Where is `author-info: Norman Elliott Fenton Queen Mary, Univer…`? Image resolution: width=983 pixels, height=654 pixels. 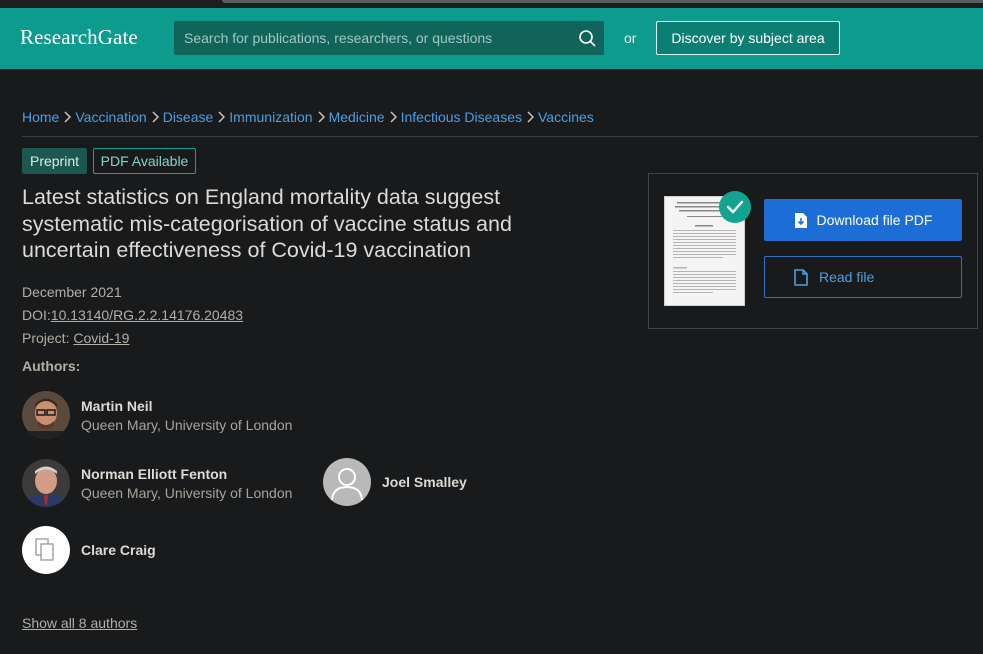 author-info: Norman Elliott Fenton Queen Mary, Univer… is located at coordinates (186, 483).